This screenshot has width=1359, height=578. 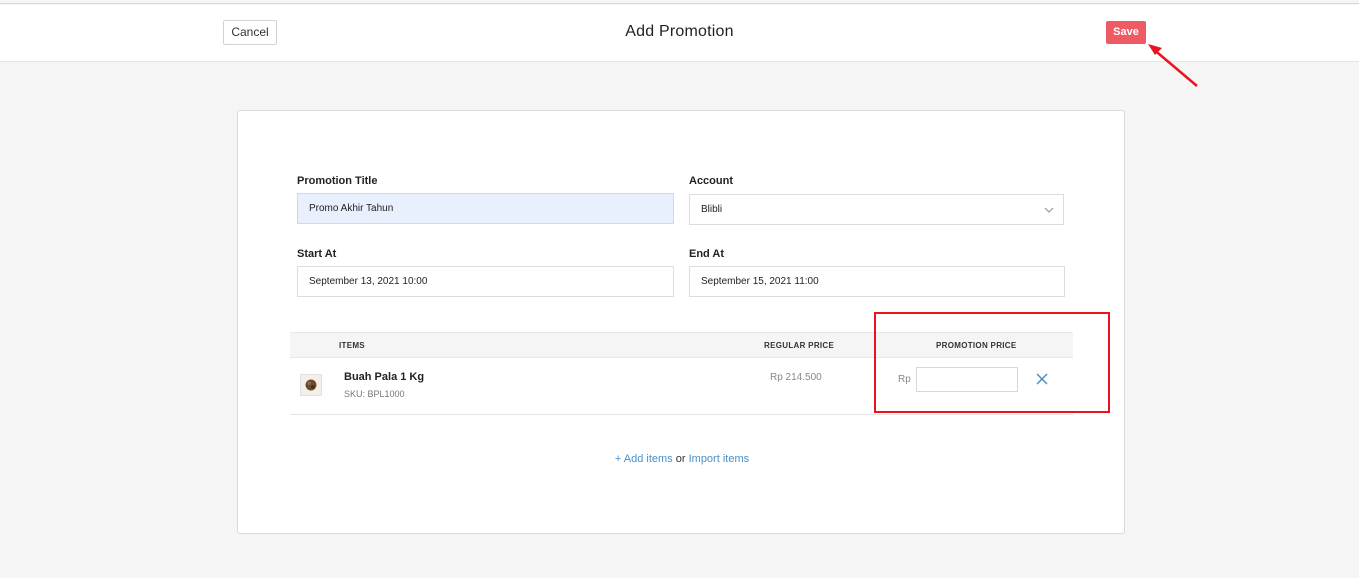 I want to click on or-text: or, so click(x=680, y=459).